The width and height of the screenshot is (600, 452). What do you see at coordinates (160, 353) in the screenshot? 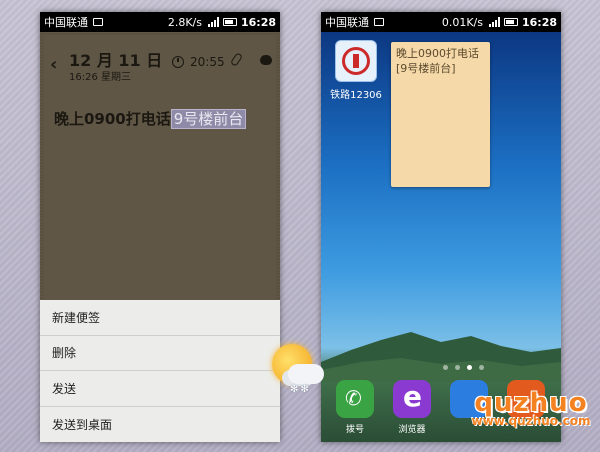
I see `menu-item-delete: 删除` at bounding box center [160, 353].